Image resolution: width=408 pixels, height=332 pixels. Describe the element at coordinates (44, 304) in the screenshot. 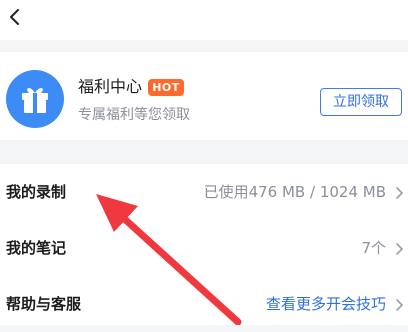

I see `menu-item-label: 帮助与客服` at that location.